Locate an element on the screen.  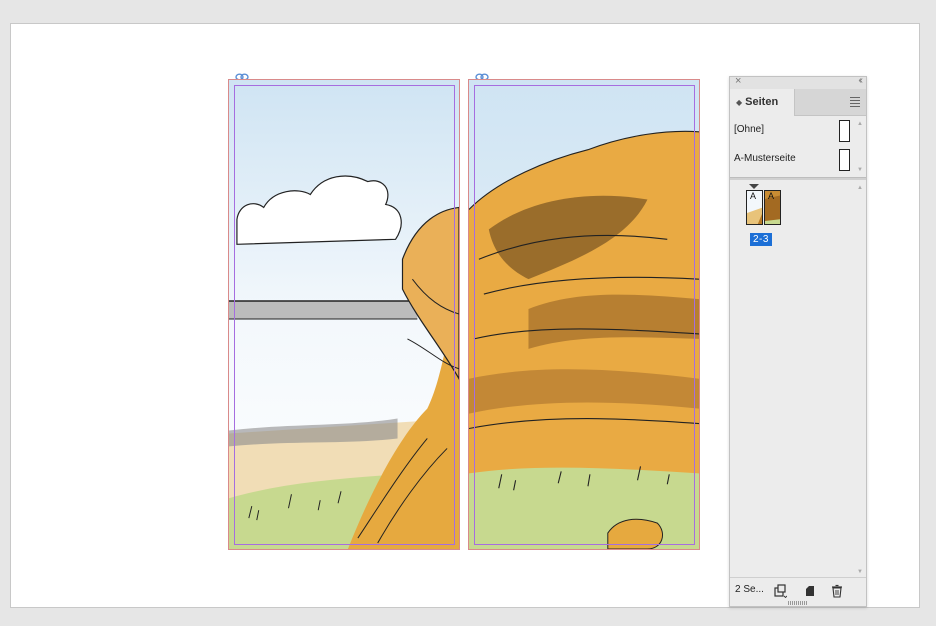
master-label: A-Musterseite is located at coordinates (765, 158).